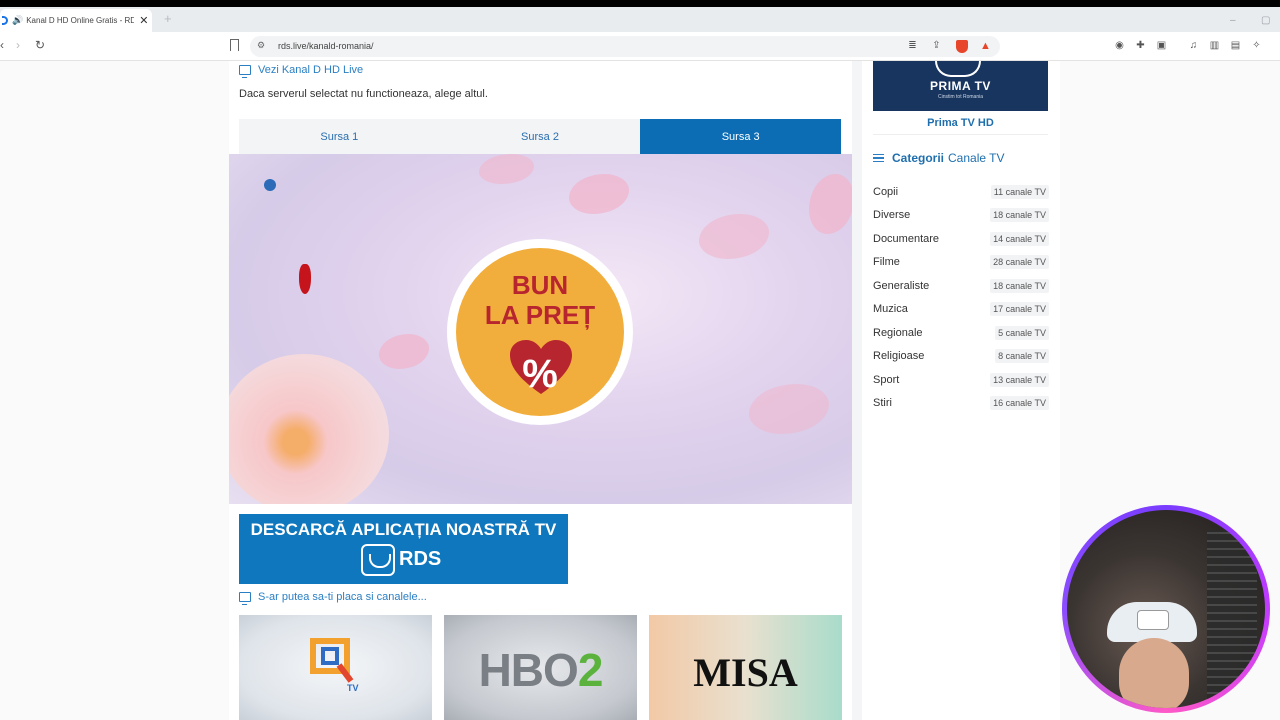  Describe the element at coordinates (1193, 45) in the screenshot. I see `music-icon: ♫` at that location.